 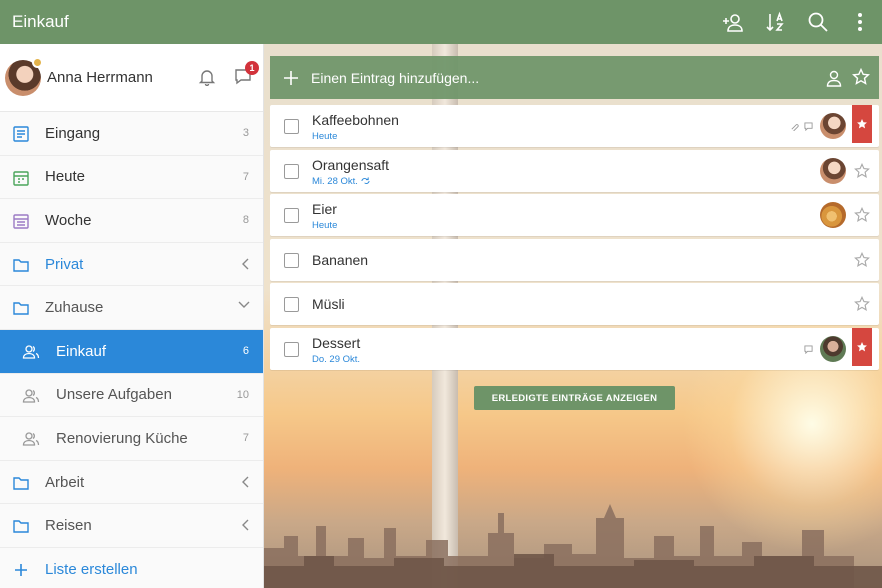 I want to click on sidebar-item-label: Privat, so click(x=64, y=264).